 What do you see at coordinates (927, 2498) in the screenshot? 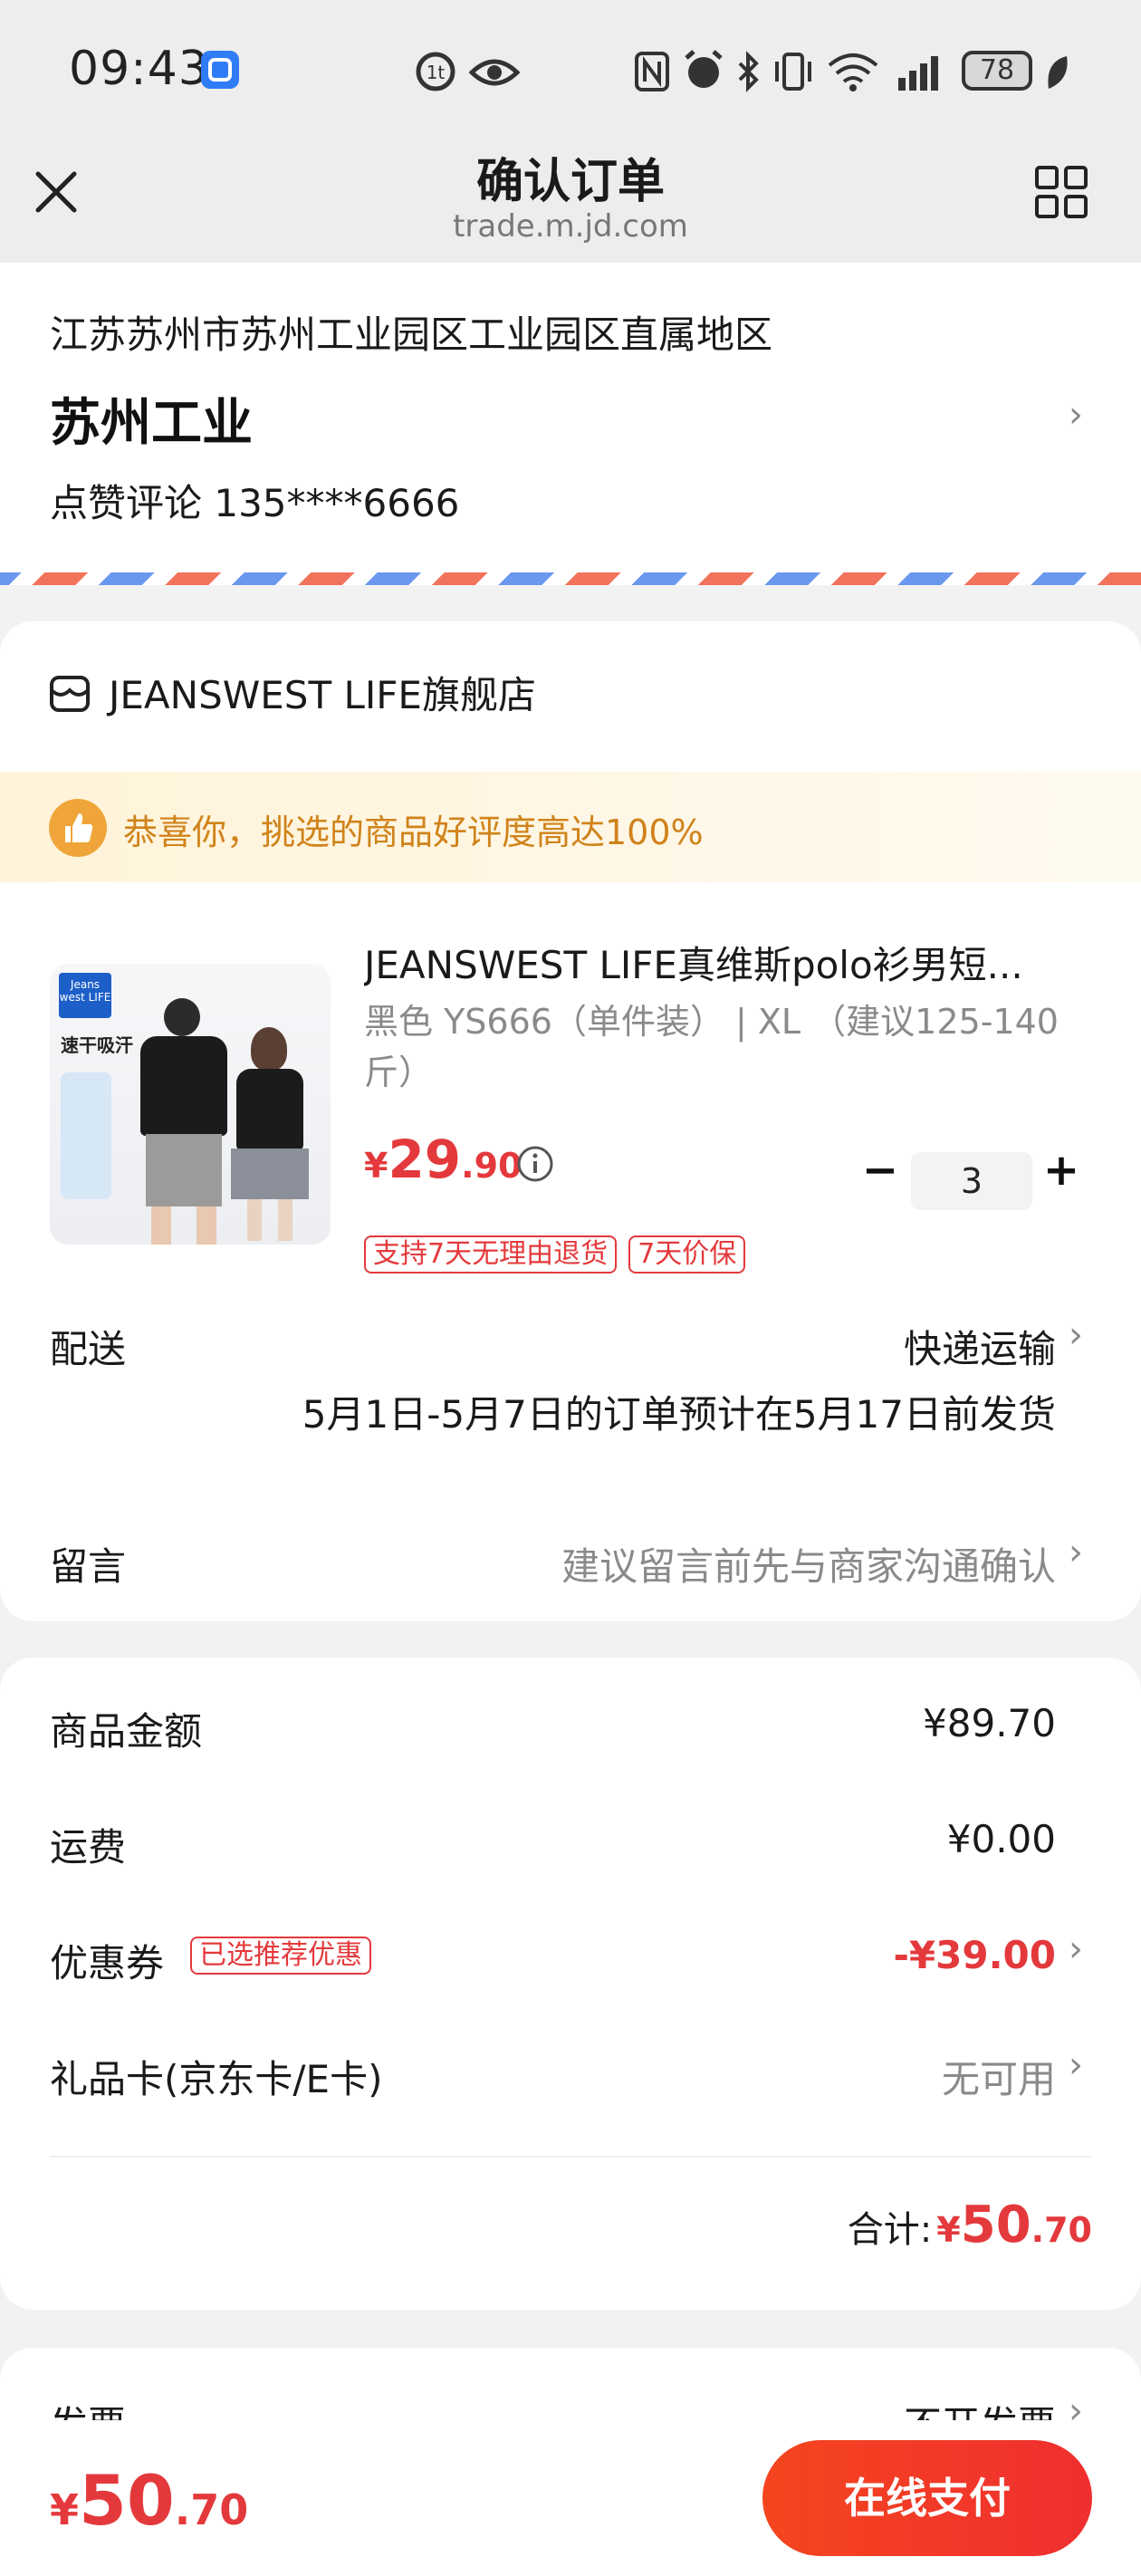
I see `pay-button: 在线支付` at bounding box center [927, 2498].